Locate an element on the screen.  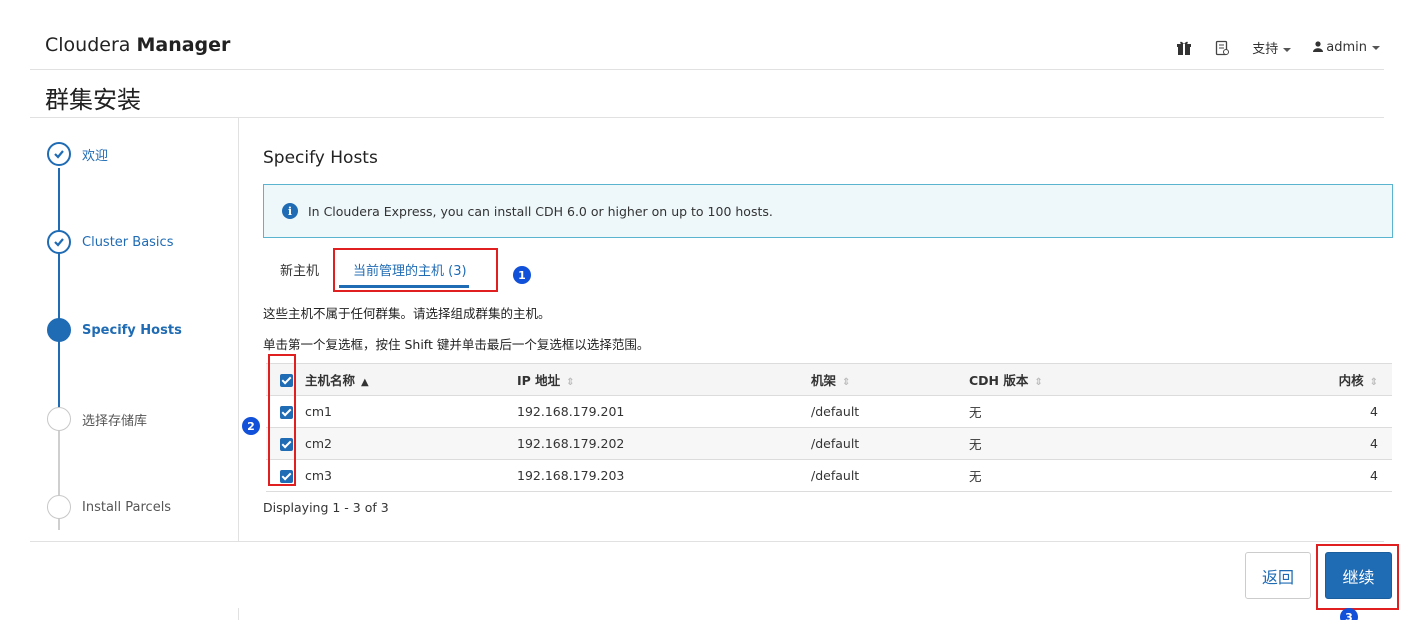
table-row: cm1 192.168.179.201 /default 无 4 is located at coordinates (829, 411).